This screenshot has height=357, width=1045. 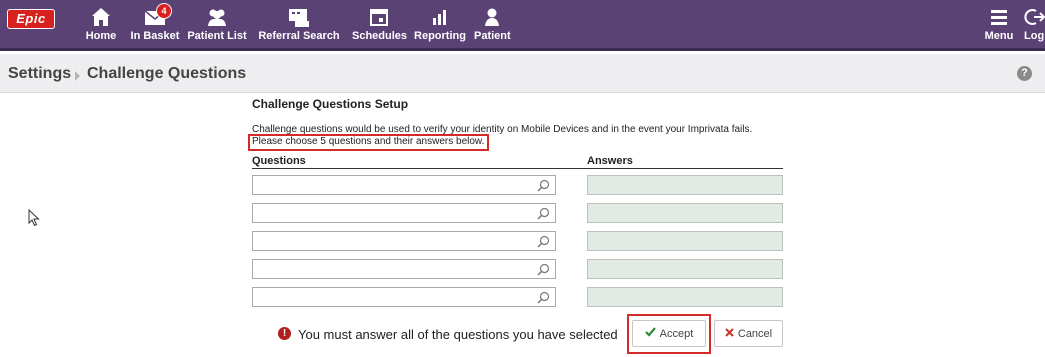 I want to click on nav-schedules-label: Schedules, so click(x=380, y=36).